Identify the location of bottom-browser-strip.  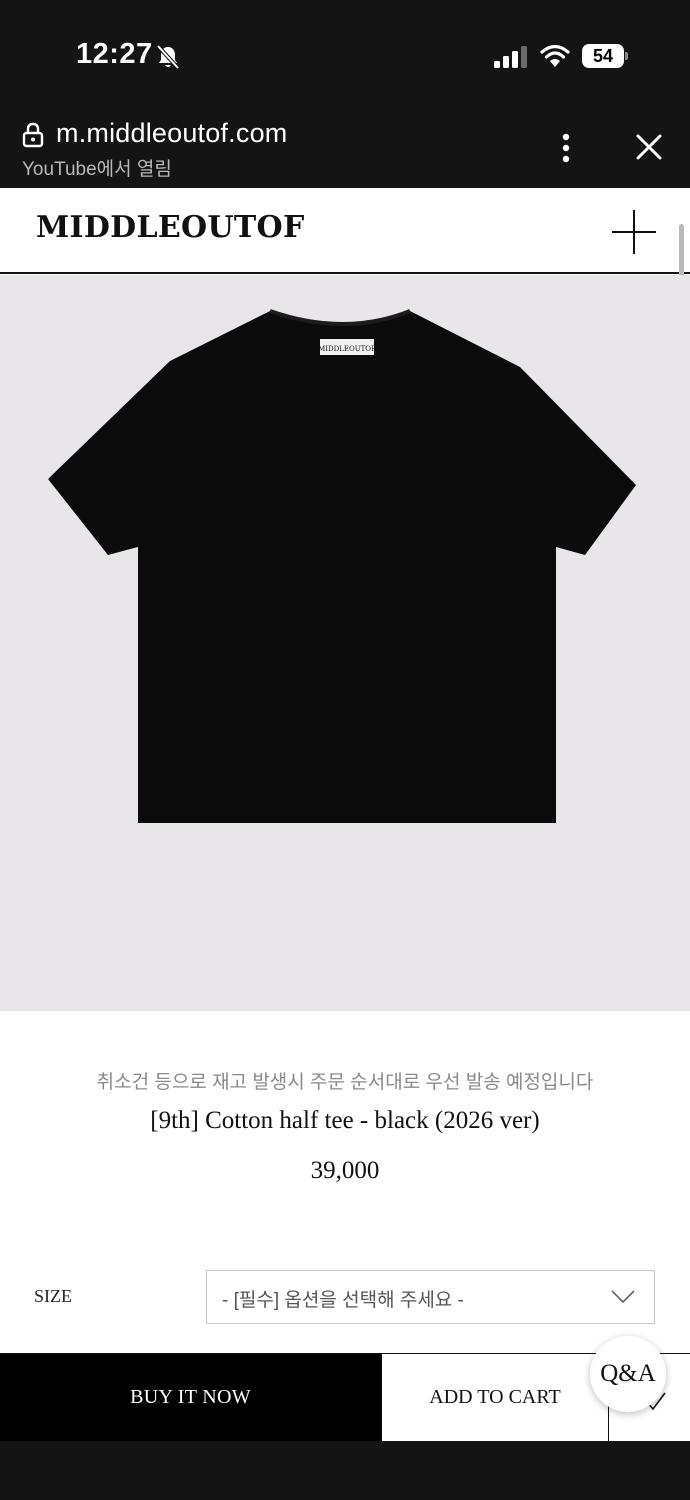
(345, 1470).